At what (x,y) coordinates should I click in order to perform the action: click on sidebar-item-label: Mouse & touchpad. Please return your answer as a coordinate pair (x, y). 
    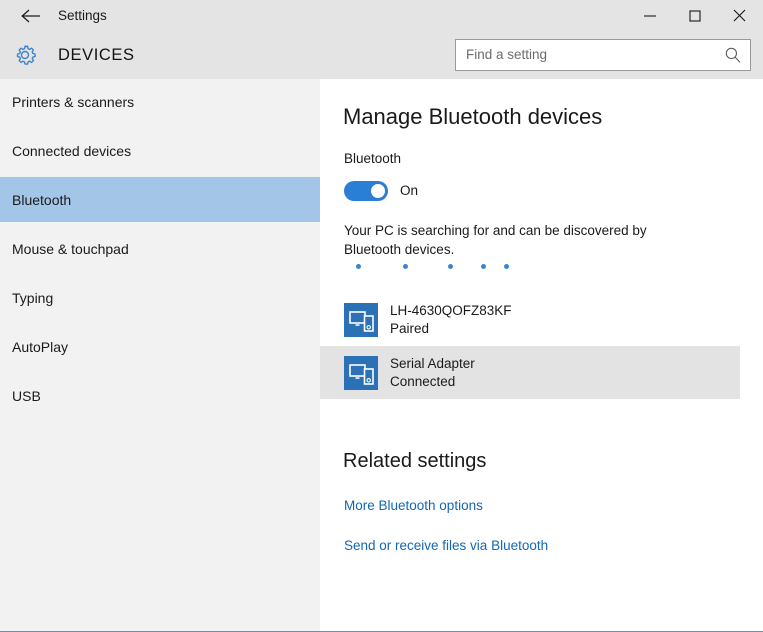
    Looking at the image, I should click on (70, 248).